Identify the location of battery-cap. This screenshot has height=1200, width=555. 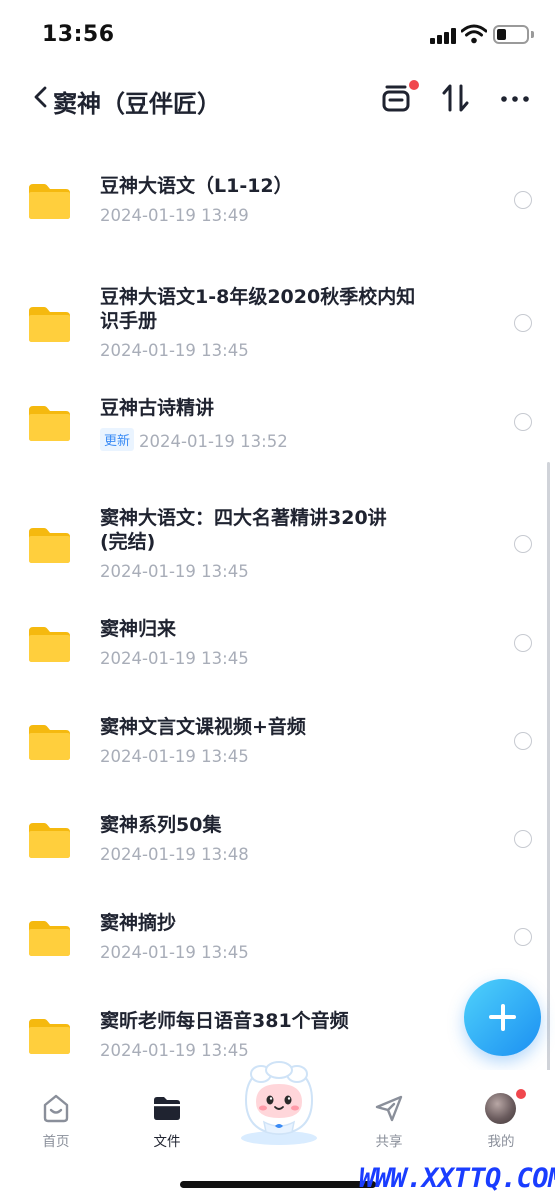
(532, 34).